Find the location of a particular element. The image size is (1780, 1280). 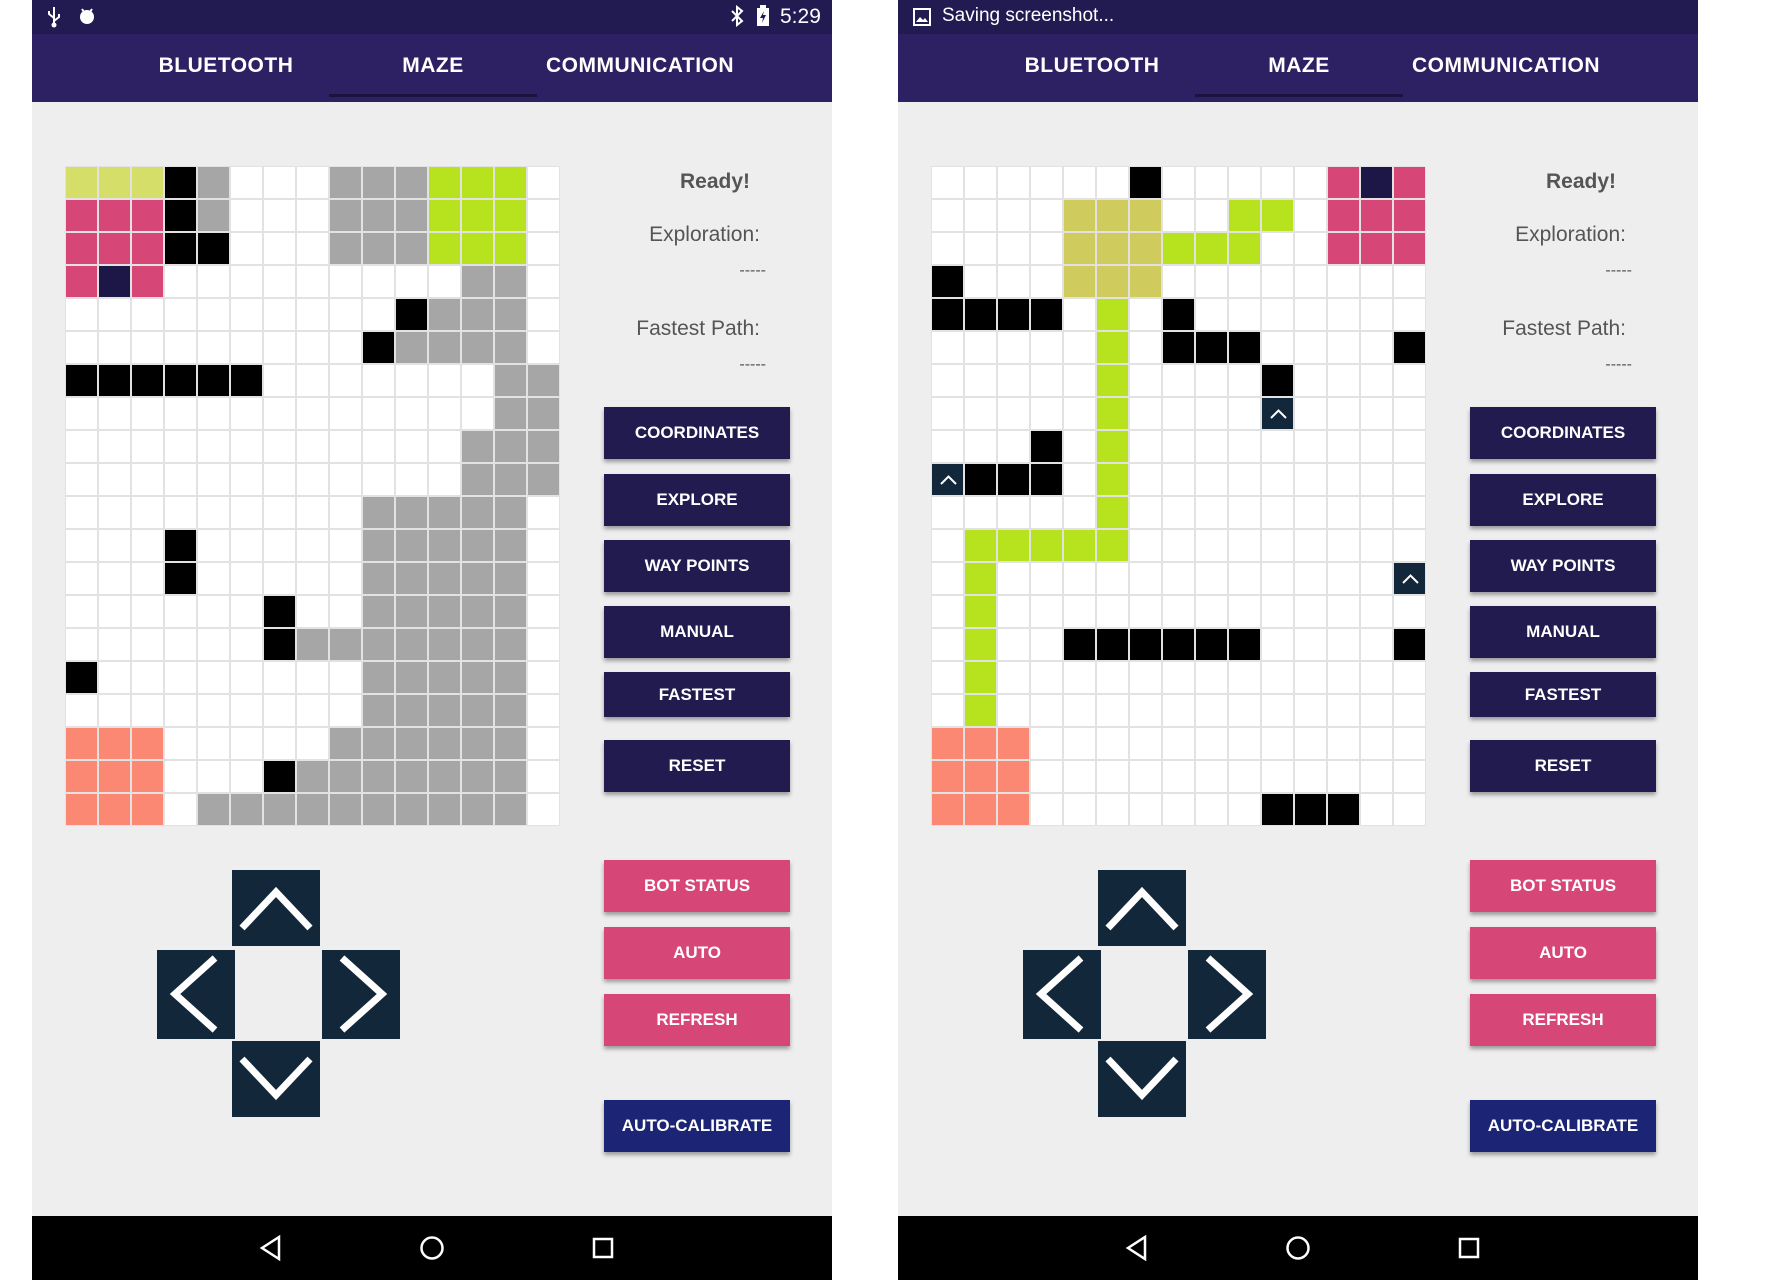

tab-communication: COMMUNICATION is located at coordinates (1506, 68).